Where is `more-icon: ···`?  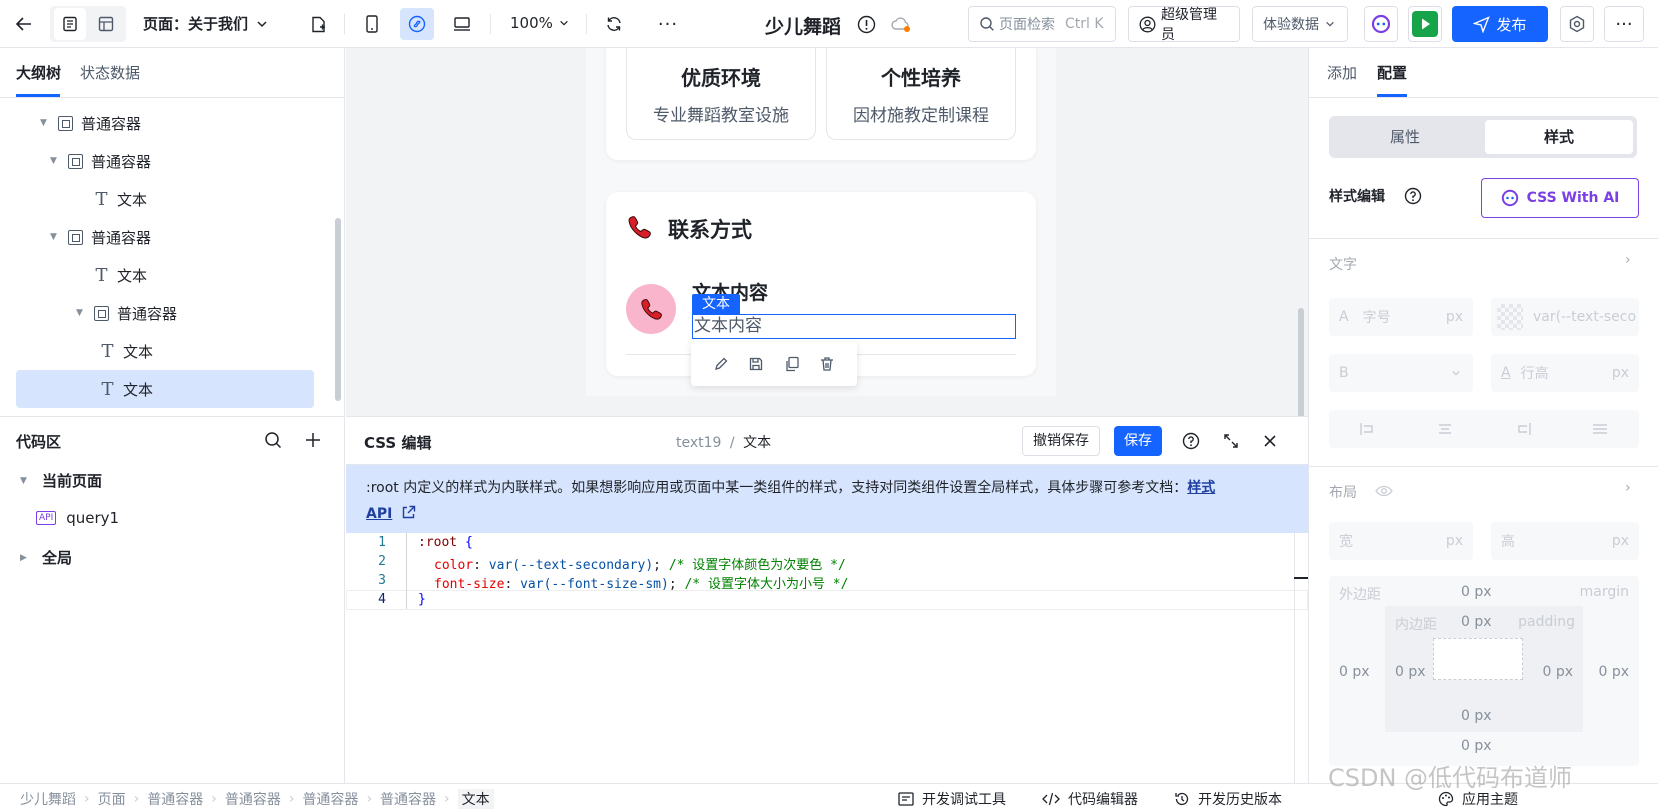 more-icon: ··· is located at coordinates (668, 24).